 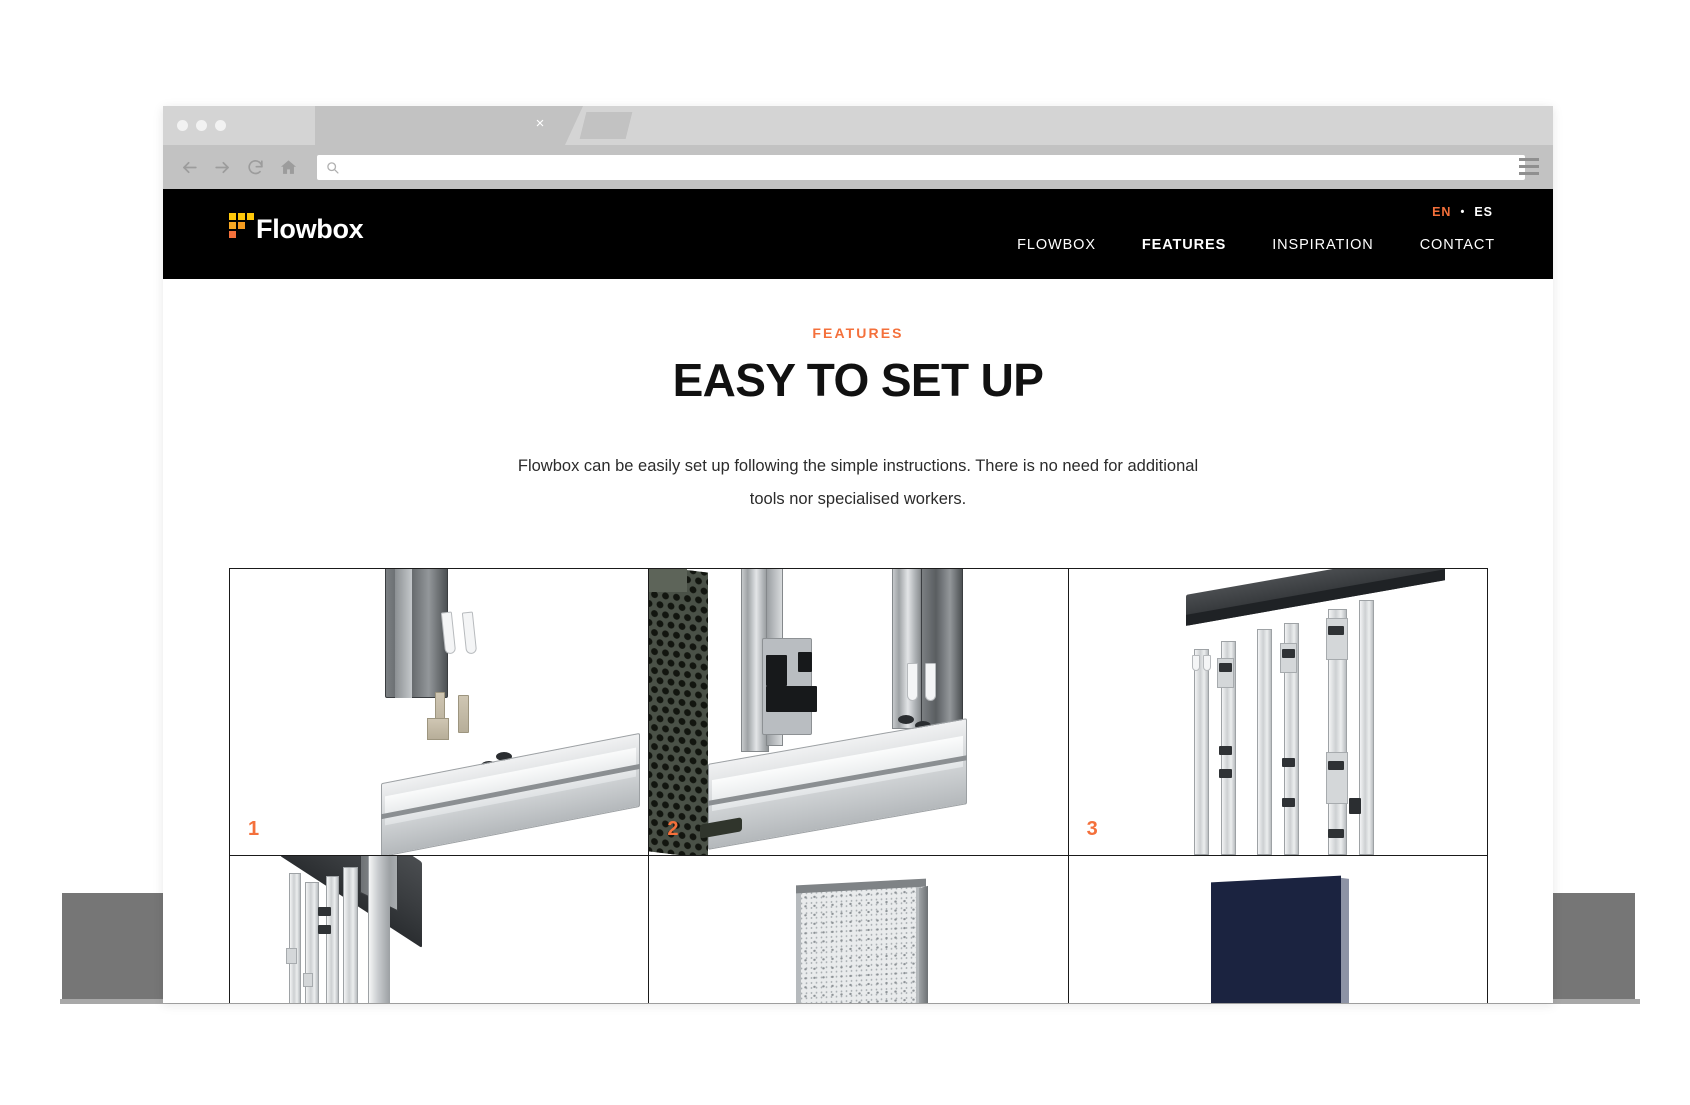 I want to click on language-switcher: EN • ES, so click(x=1462, y=212).